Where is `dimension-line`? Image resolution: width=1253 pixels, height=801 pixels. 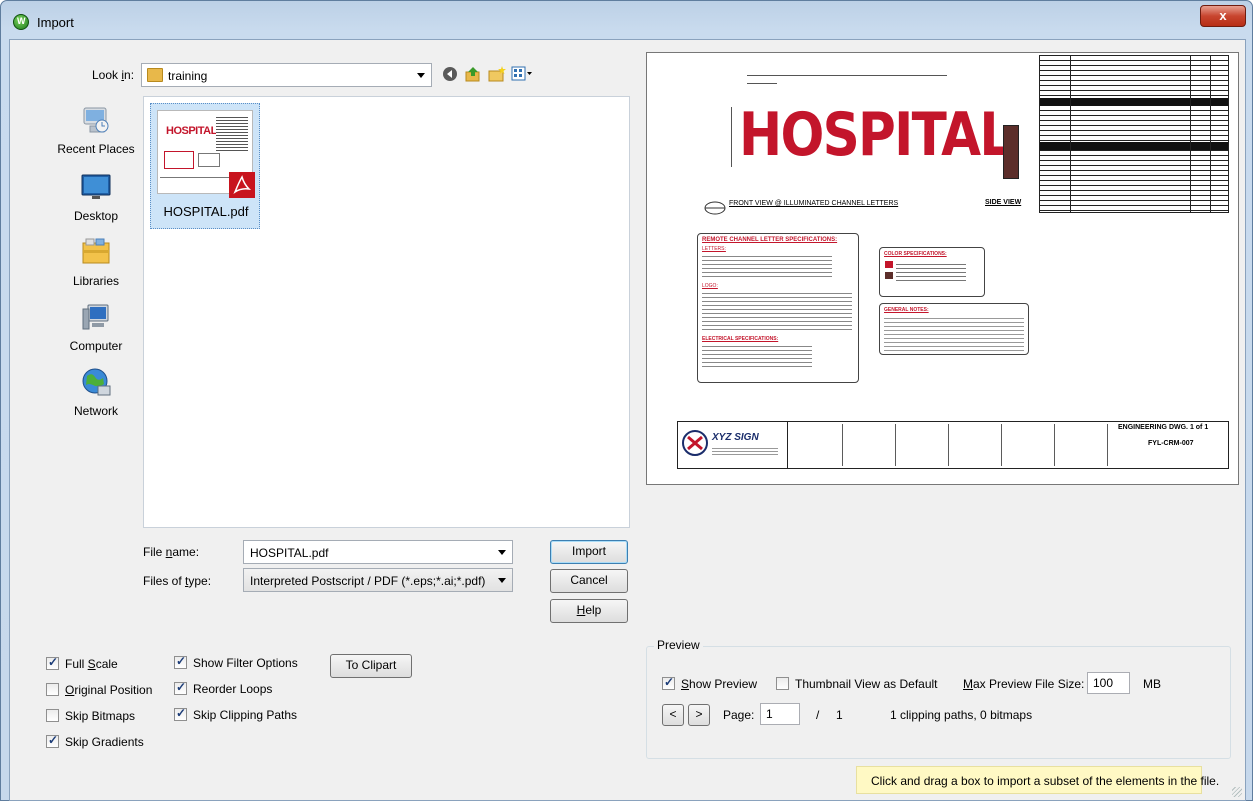
dimension-line is located at coordinates (847, 75).